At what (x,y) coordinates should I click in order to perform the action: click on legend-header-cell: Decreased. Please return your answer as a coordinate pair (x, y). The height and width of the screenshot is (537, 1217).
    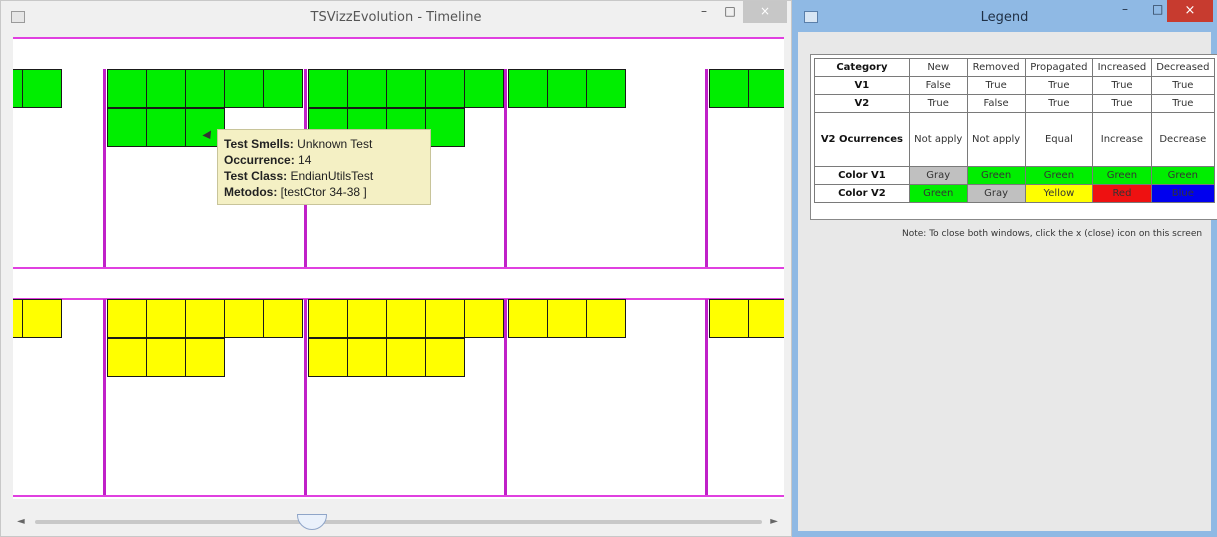
    Looking at the image, I should click on (1183, 67).